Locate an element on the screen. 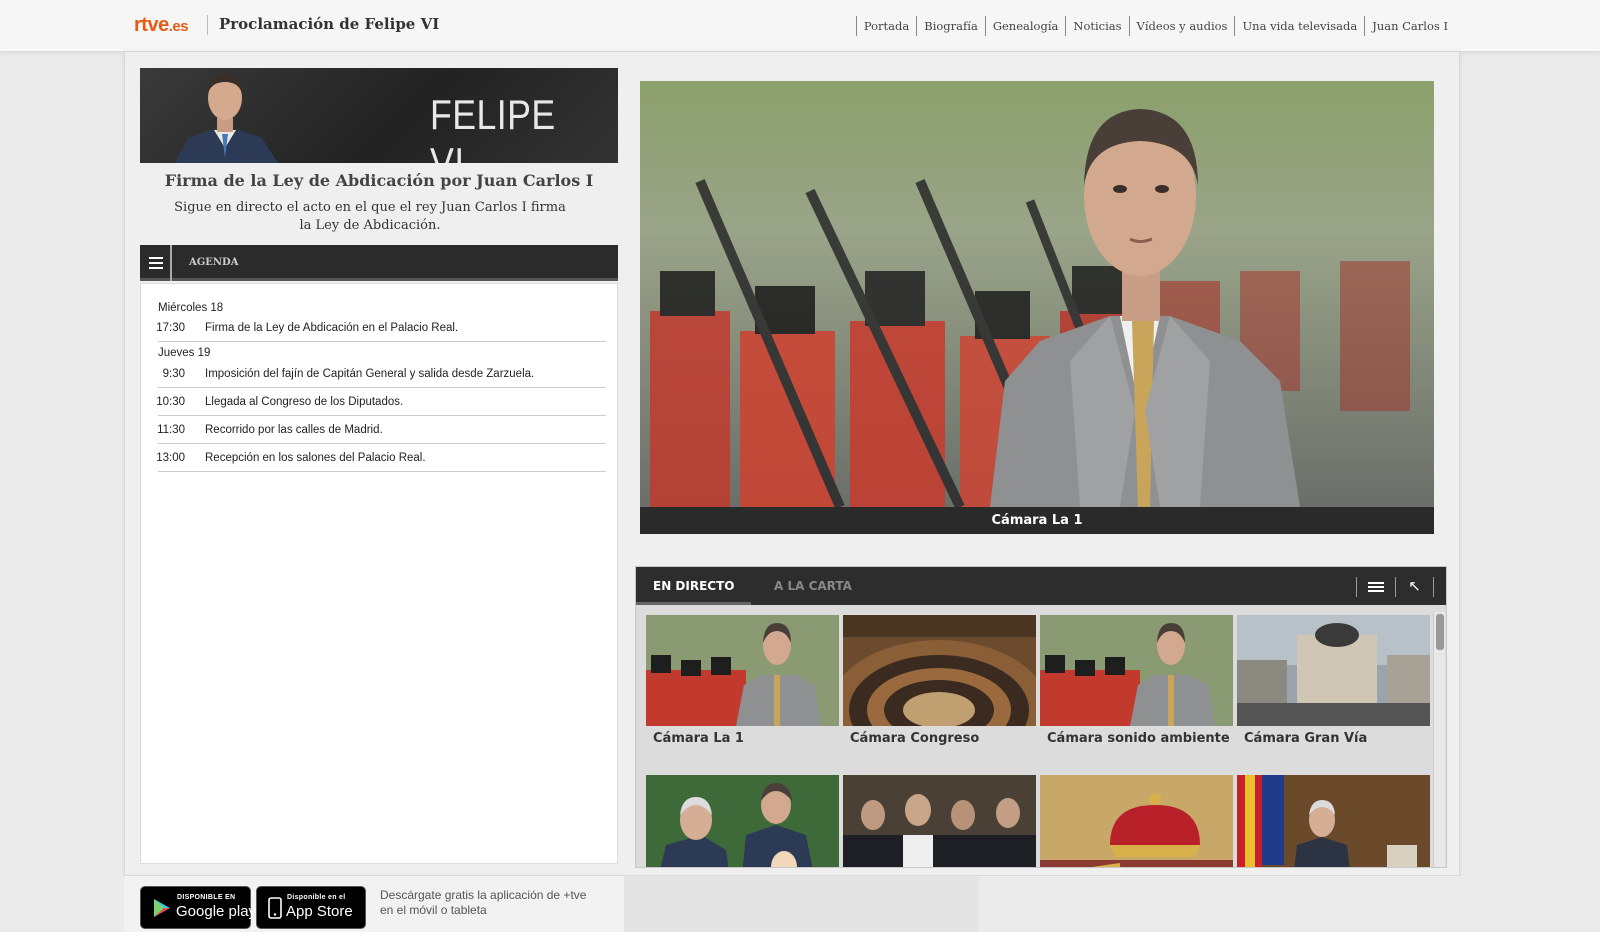  channel-label: Cámara Gran Vía is located at coordinates (1306, 738).